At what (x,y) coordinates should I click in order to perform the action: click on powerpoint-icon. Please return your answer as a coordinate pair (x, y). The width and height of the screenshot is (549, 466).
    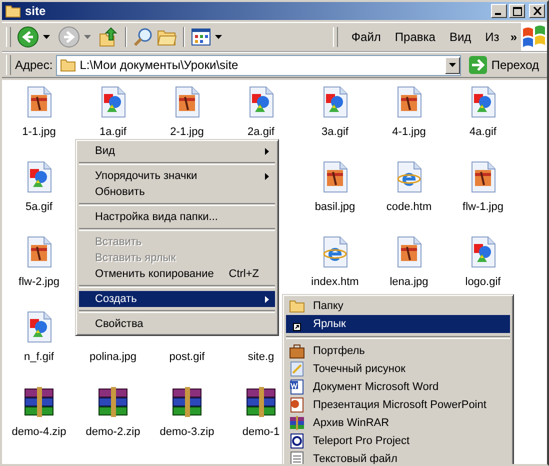
    Looking at the image, I should click on (297, 405).